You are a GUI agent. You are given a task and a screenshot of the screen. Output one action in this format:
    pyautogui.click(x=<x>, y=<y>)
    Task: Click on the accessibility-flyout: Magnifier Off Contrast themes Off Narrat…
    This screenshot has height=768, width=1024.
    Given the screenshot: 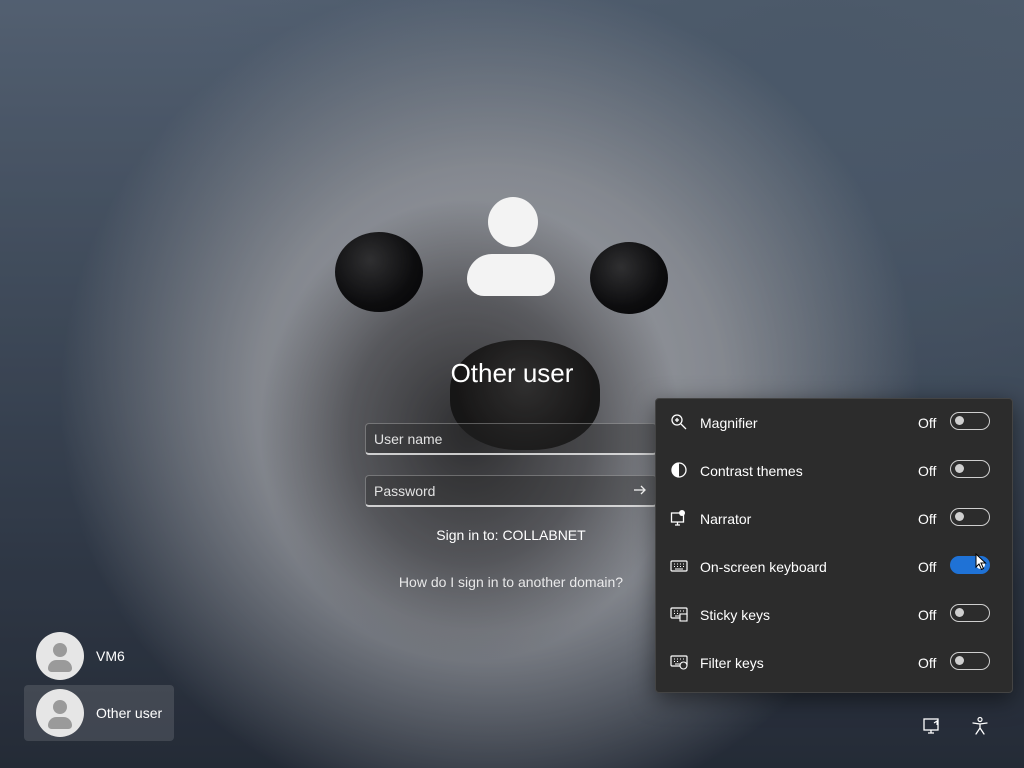 What is the action you would take?
    pyautogui.click(x=834, y=545)
    